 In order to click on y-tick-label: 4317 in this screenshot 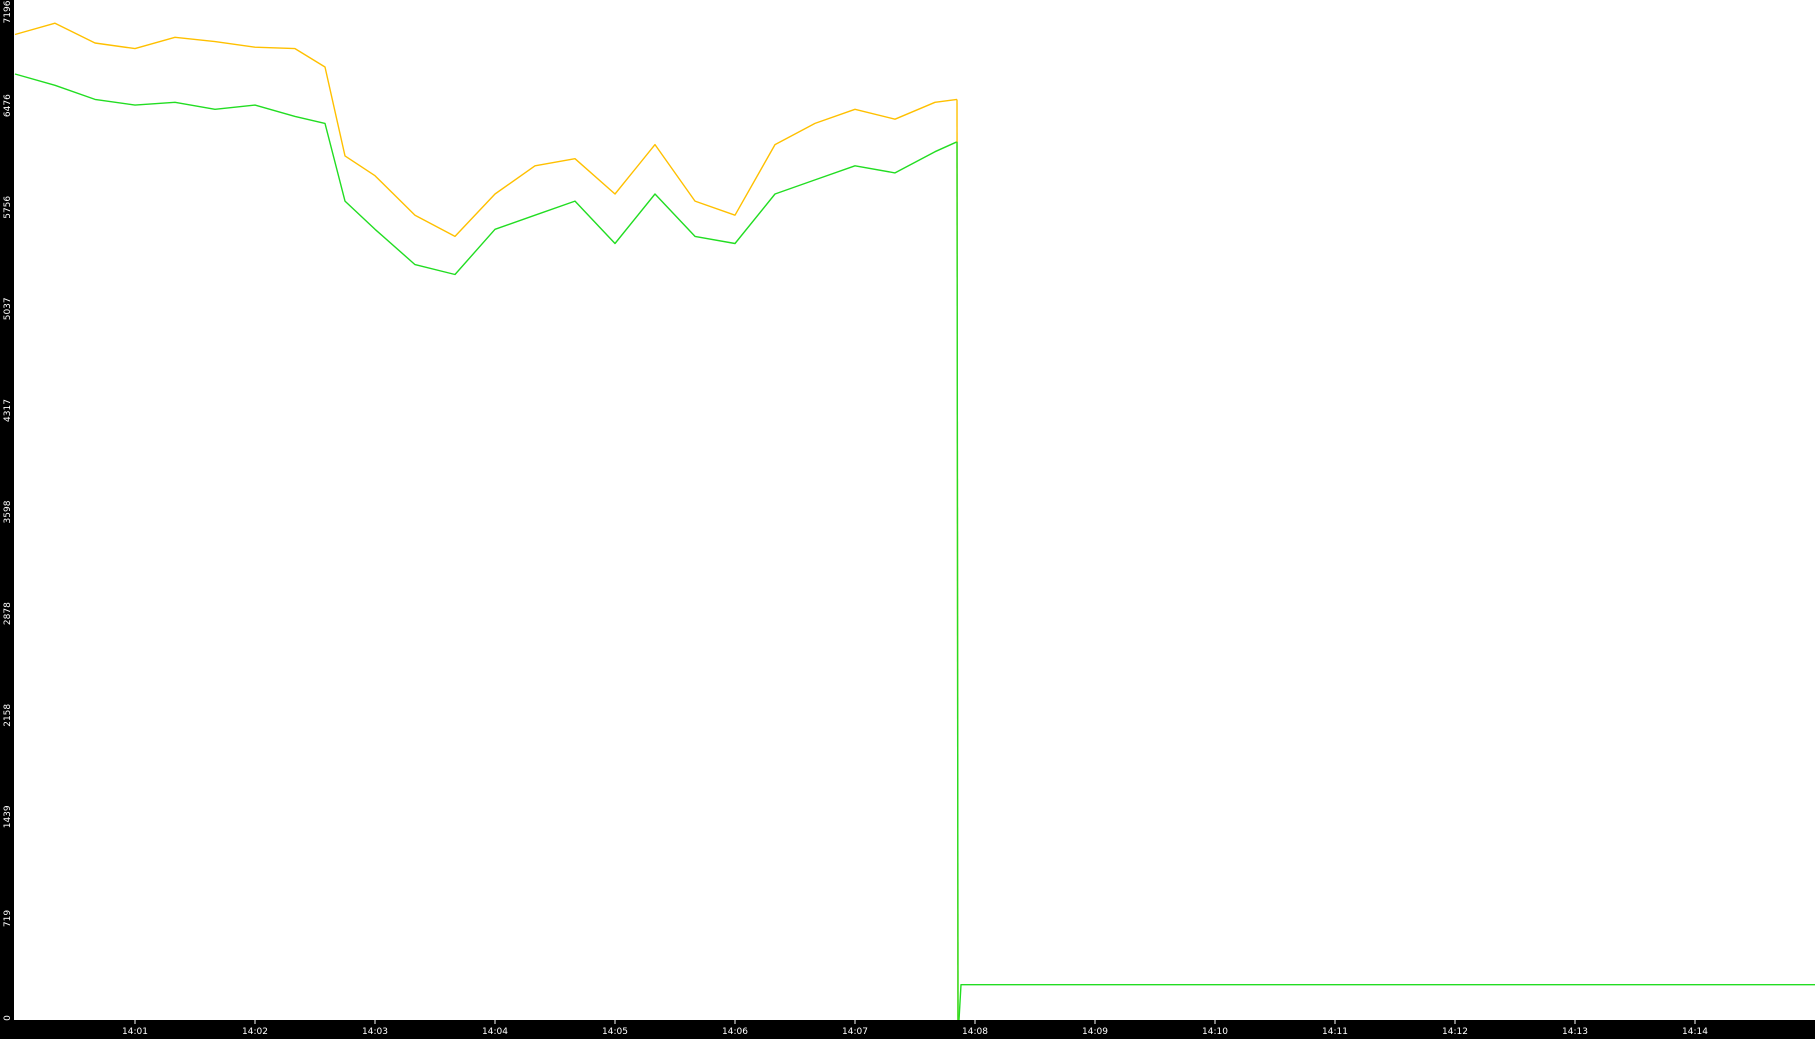, I will do `click(8, 410)`.